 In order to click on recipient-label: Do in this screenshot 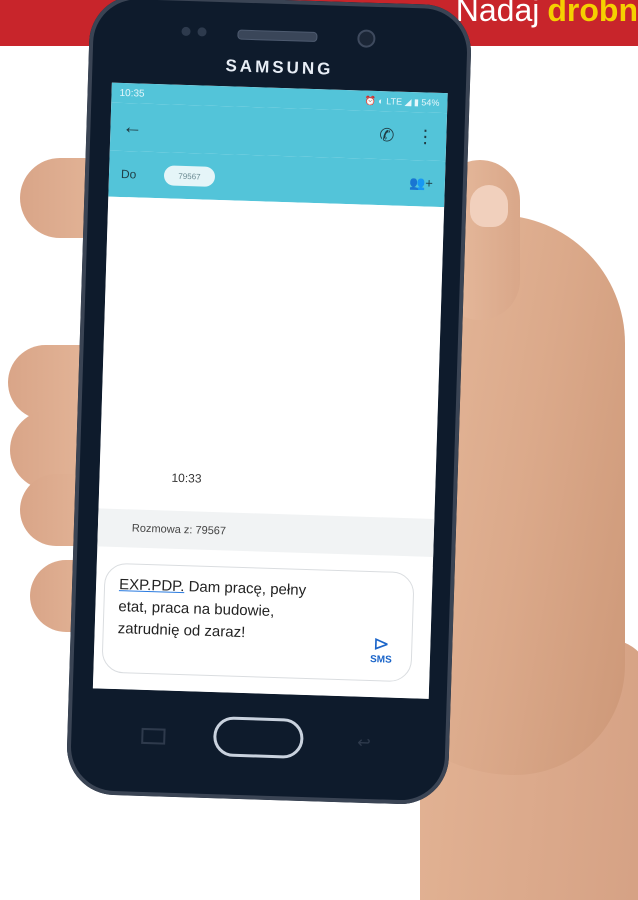, I will do `click(128, 174)`.